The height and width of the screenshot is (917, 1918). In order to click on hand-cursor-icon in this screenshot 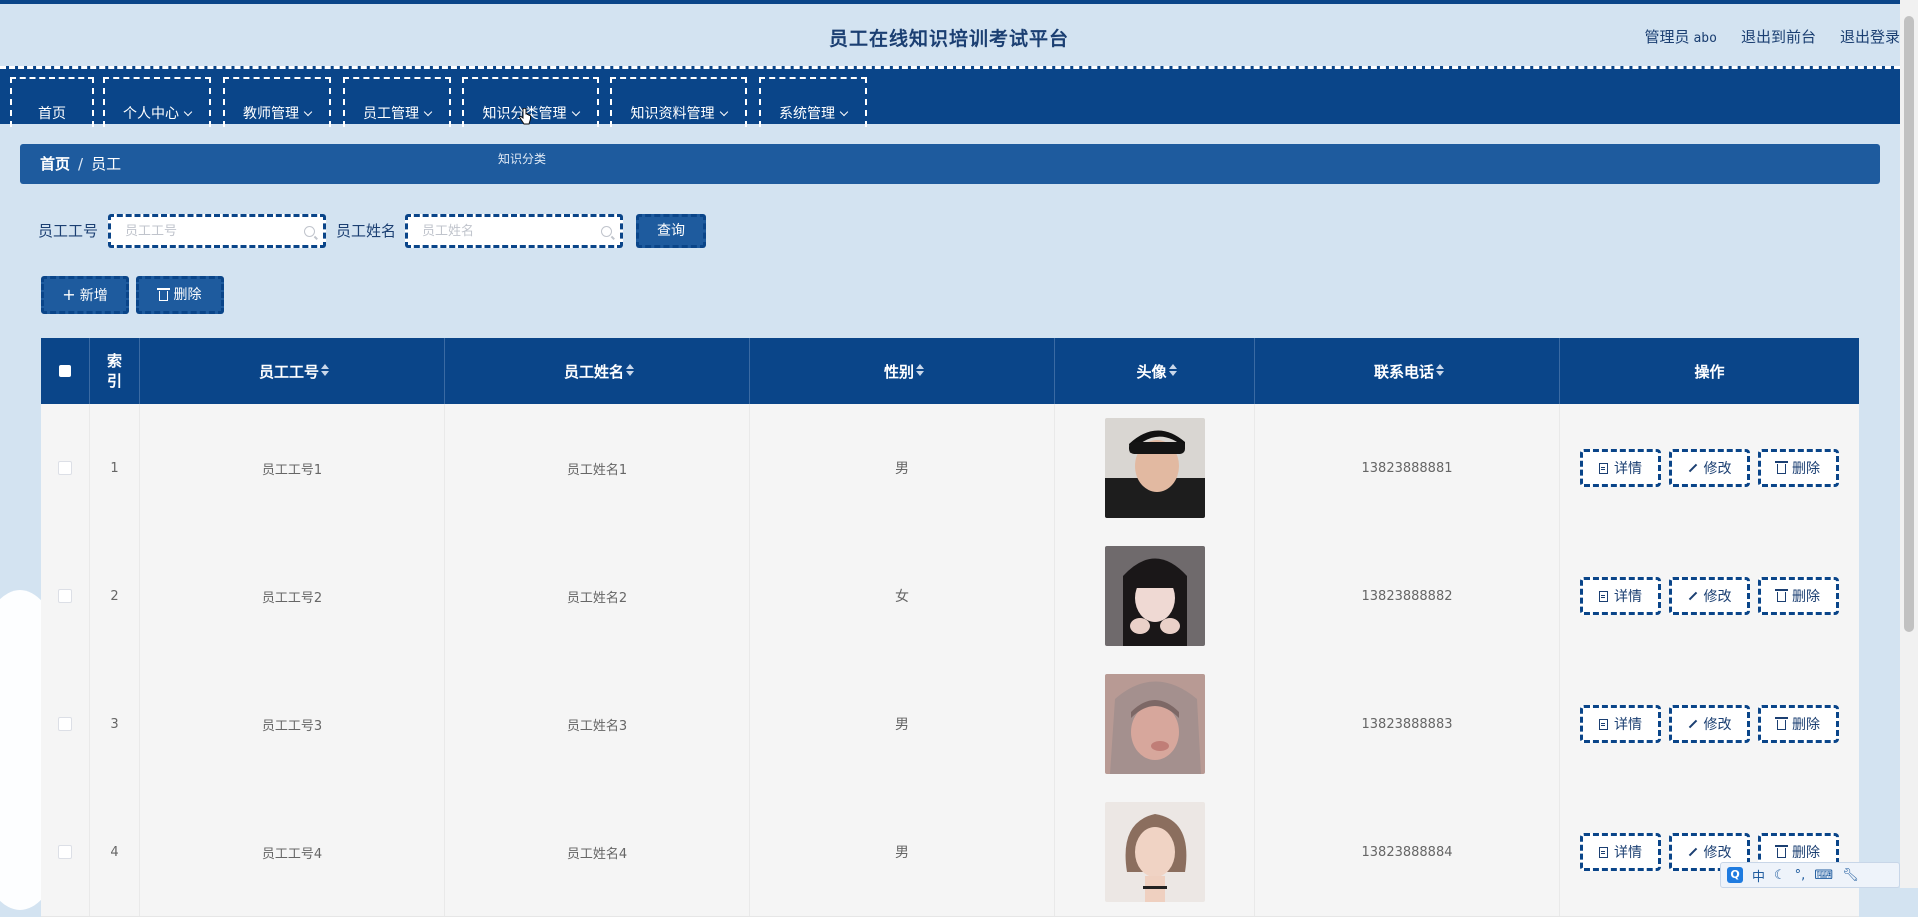, I will do `click(525, 116)`.